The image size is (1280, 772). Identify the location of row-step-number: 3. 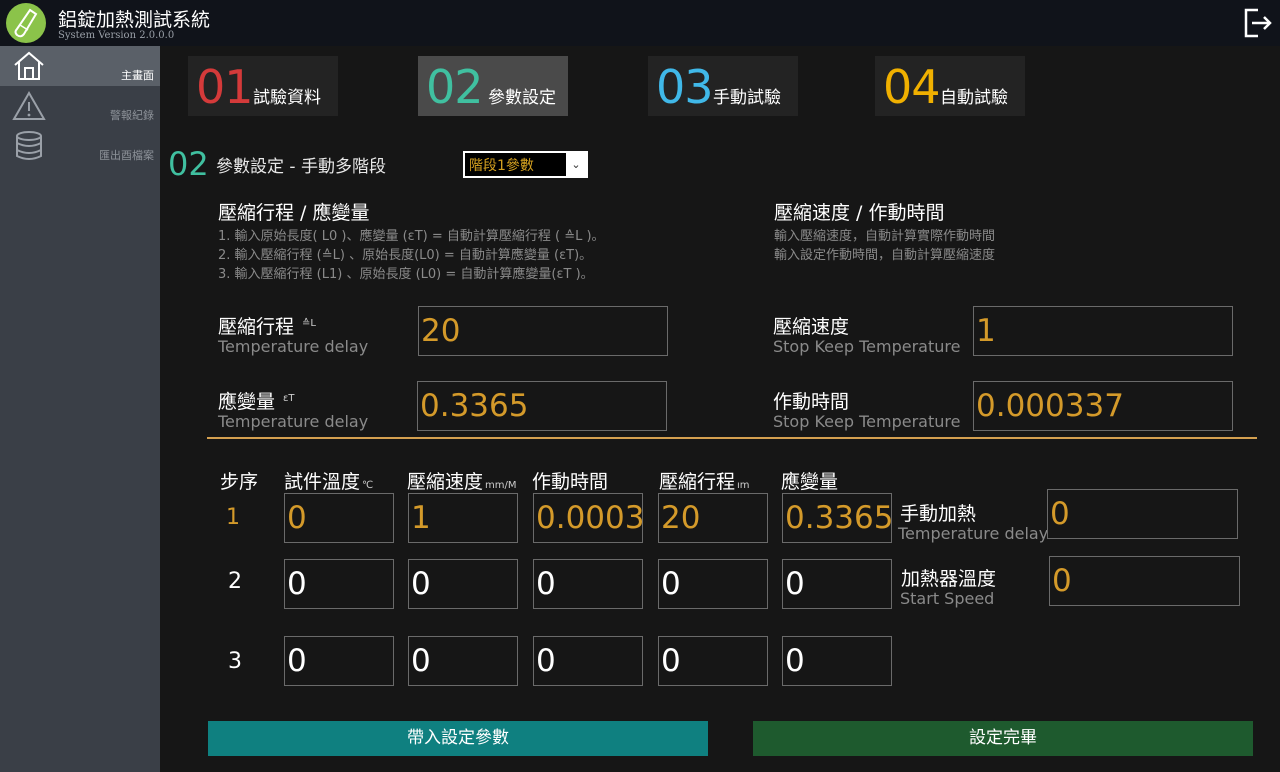
(235, 661).